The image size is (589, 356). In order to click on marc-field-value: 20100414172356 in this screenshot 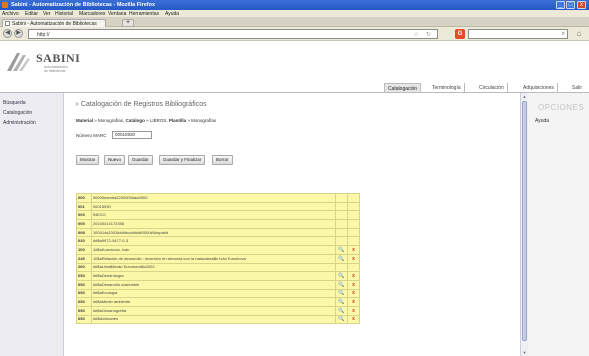, I will do `click(213, 224)`.